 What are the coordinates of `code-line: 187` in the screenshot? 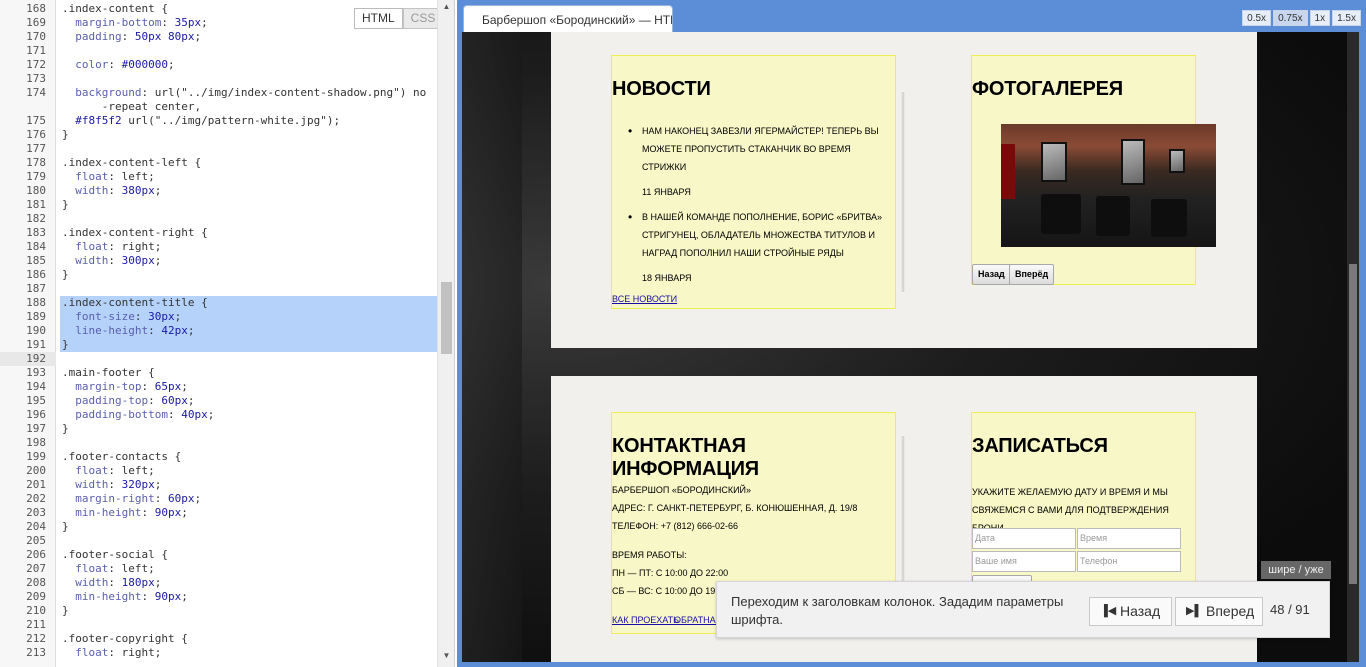 It's located at (218, 289).